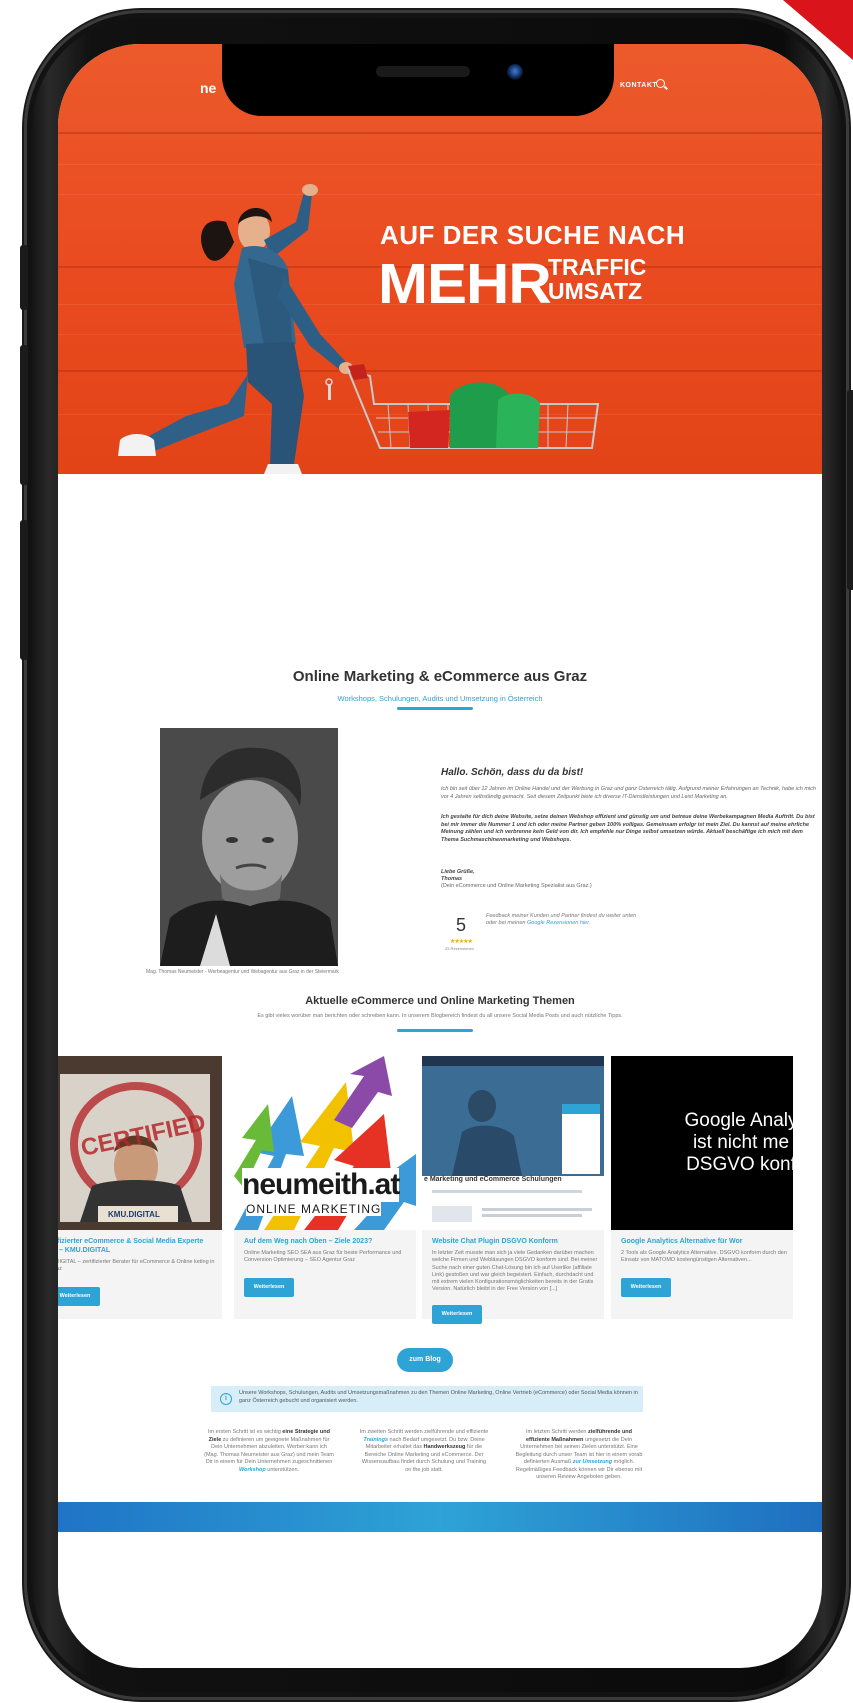  I want to click on phone-notch, so click(418, 80).